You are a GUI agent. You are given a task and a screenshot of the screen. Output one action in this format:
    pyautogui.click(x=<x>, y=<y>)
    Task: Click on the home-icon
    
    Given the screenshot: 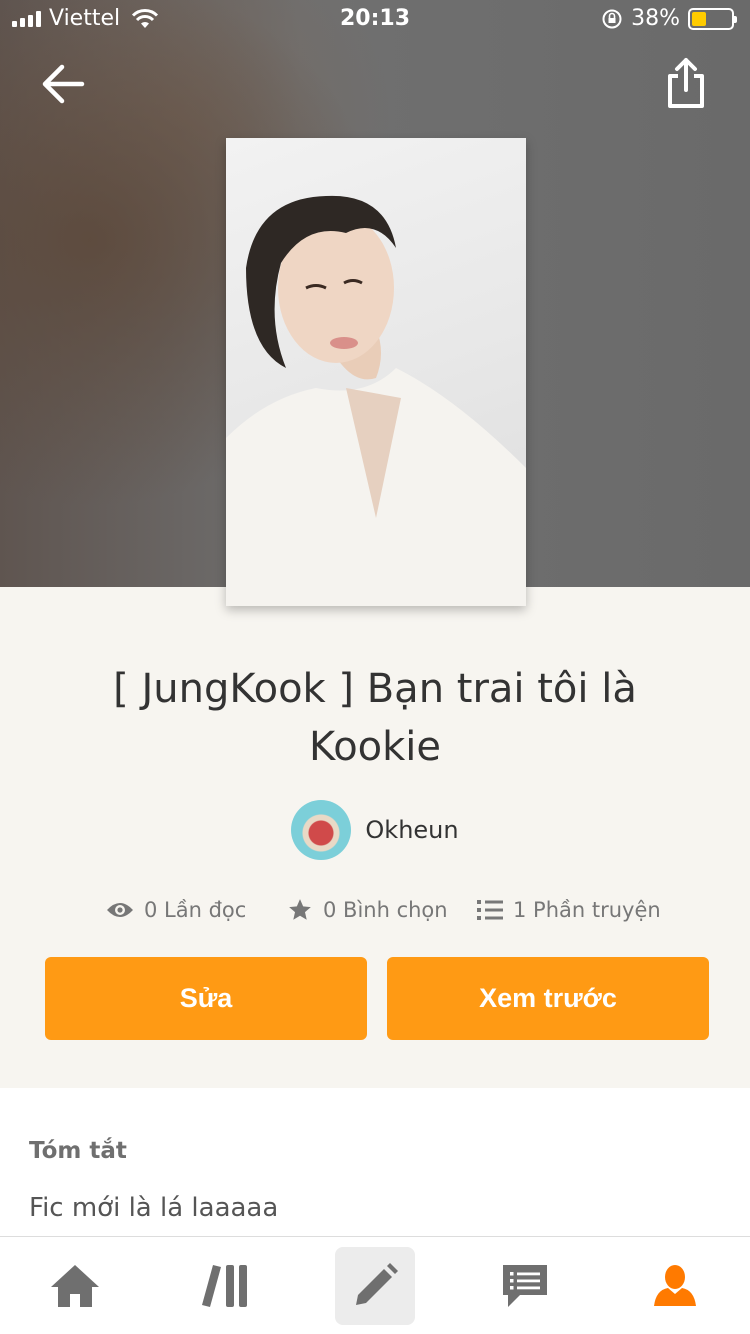 What is the action you would take?
    pyautogui.click(x=75, y=1286)
    